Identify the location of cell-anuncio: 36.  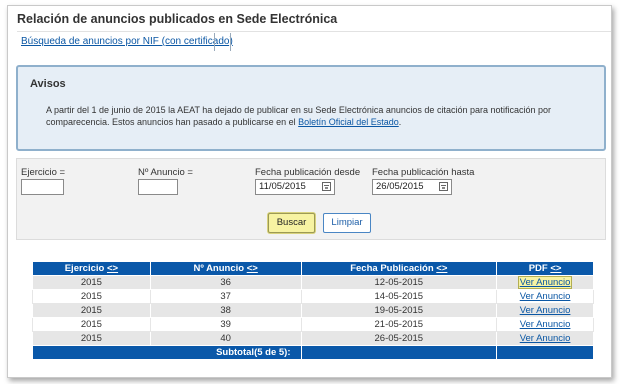
(225, 282).